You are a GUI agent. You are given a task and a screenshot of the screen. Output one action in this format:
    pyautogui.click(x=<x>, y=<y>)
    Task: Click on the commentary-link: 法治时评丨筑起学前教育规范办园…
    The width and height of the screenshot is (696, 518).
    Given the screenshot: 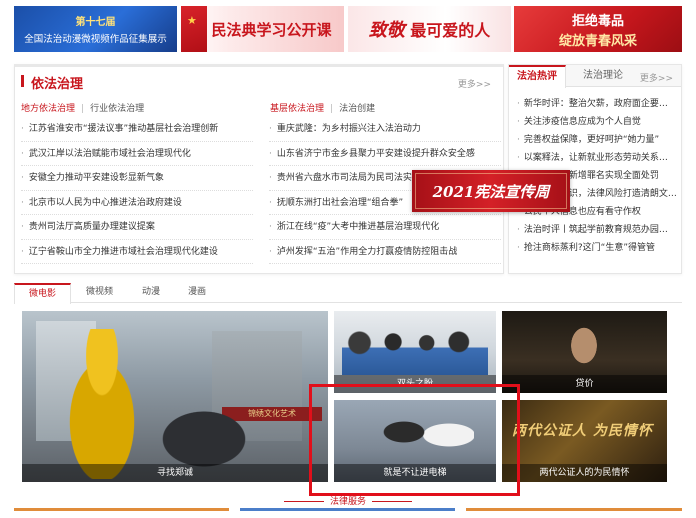 What is the action you would take?
    pyautogui.click(x=597, y=230)
    